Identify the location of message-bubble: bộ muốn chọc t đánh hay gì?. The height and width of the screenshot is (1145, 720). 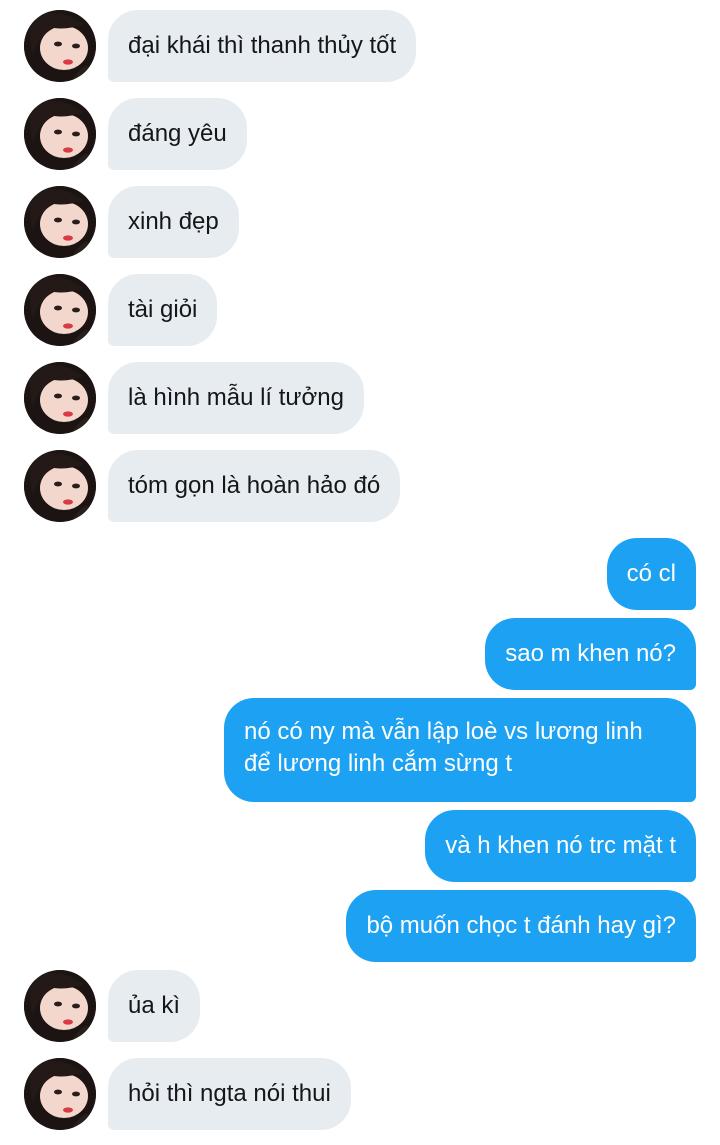
(521, 926).